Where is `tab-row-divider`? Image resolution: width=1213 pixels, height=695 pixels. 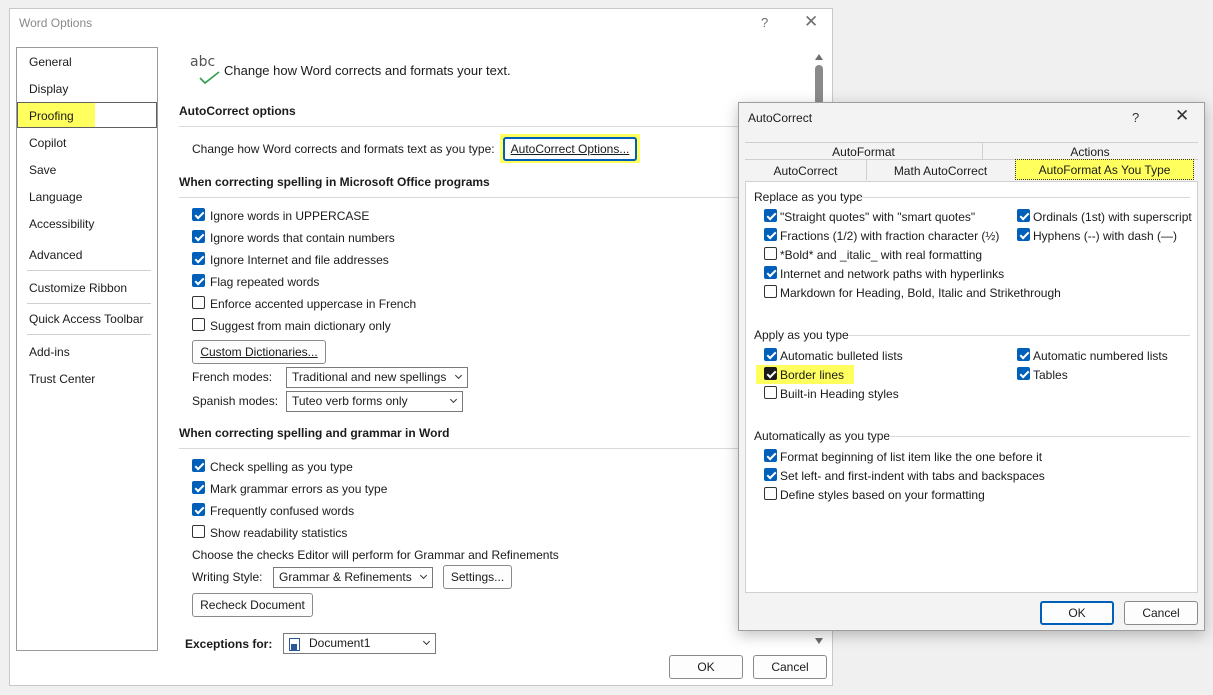
tab-row-divider is located at coordinates (971, 142).